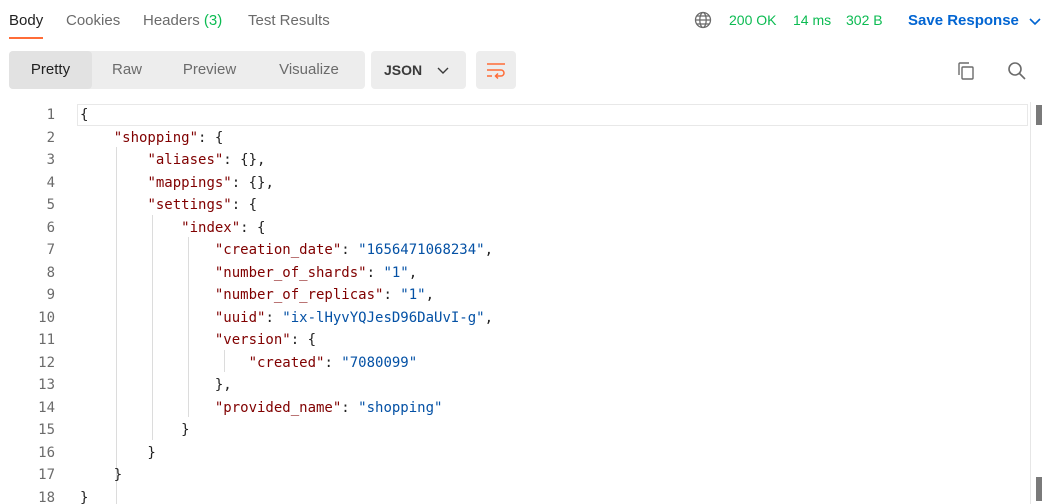 This screenshot has height=504, width=1056. I want to click on code-text: "shopping": {, so click(168, 137).